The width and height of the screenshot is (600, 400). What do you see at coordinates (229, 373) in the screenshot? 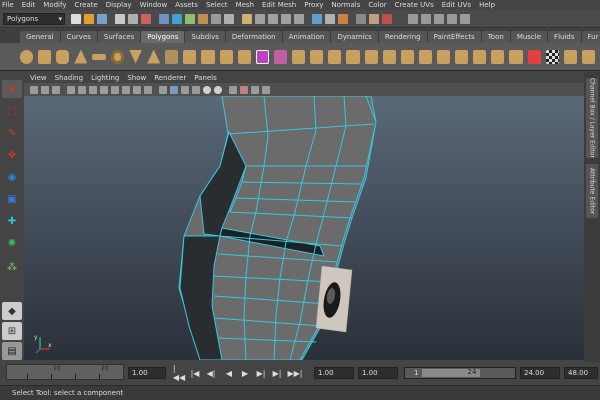
I see `play-backwards-button: ◀` at bounding box center [229, 373].